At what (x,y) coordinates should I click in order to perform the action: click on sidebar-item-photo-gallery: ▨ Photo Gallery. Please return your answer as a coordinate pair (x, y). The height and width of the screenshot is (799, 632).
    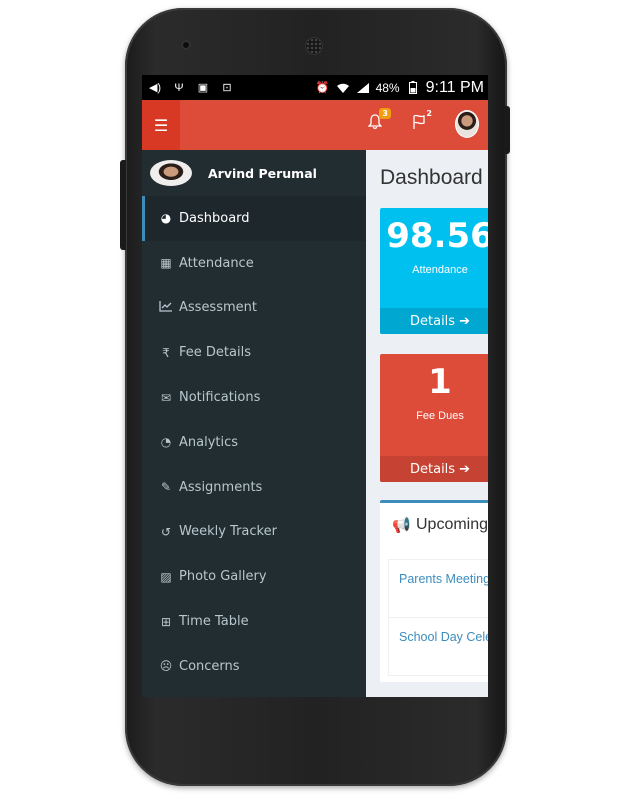
    Looking at the image, I should click on (254, 576).